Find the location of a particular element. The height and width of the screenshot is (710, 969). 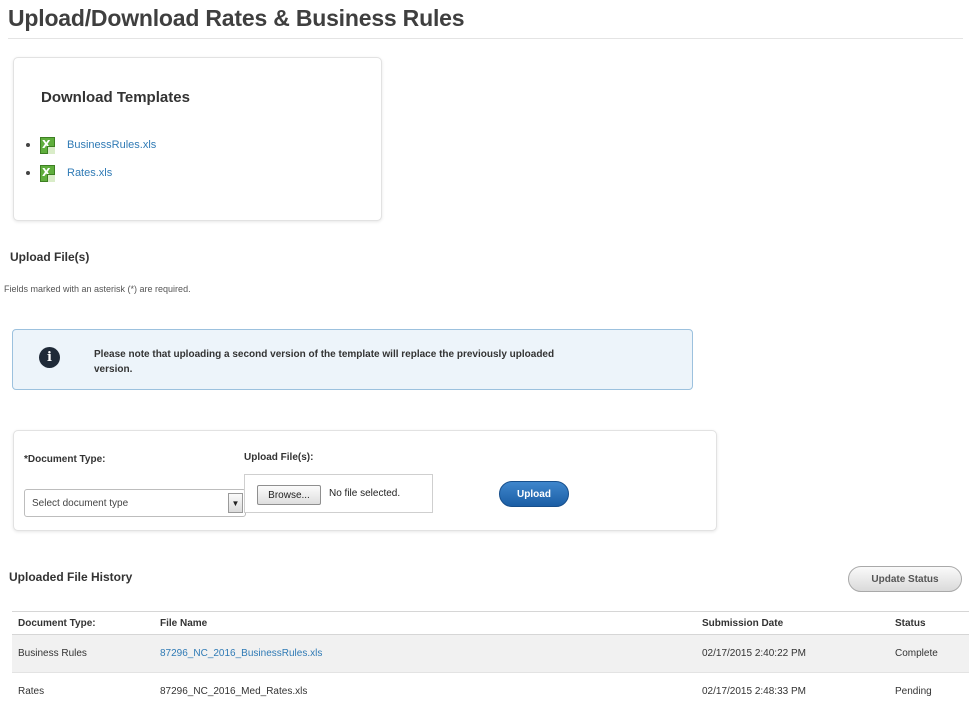

template-list: BusinessRules.xls Rates.xls is located at coordinates (91, 159).